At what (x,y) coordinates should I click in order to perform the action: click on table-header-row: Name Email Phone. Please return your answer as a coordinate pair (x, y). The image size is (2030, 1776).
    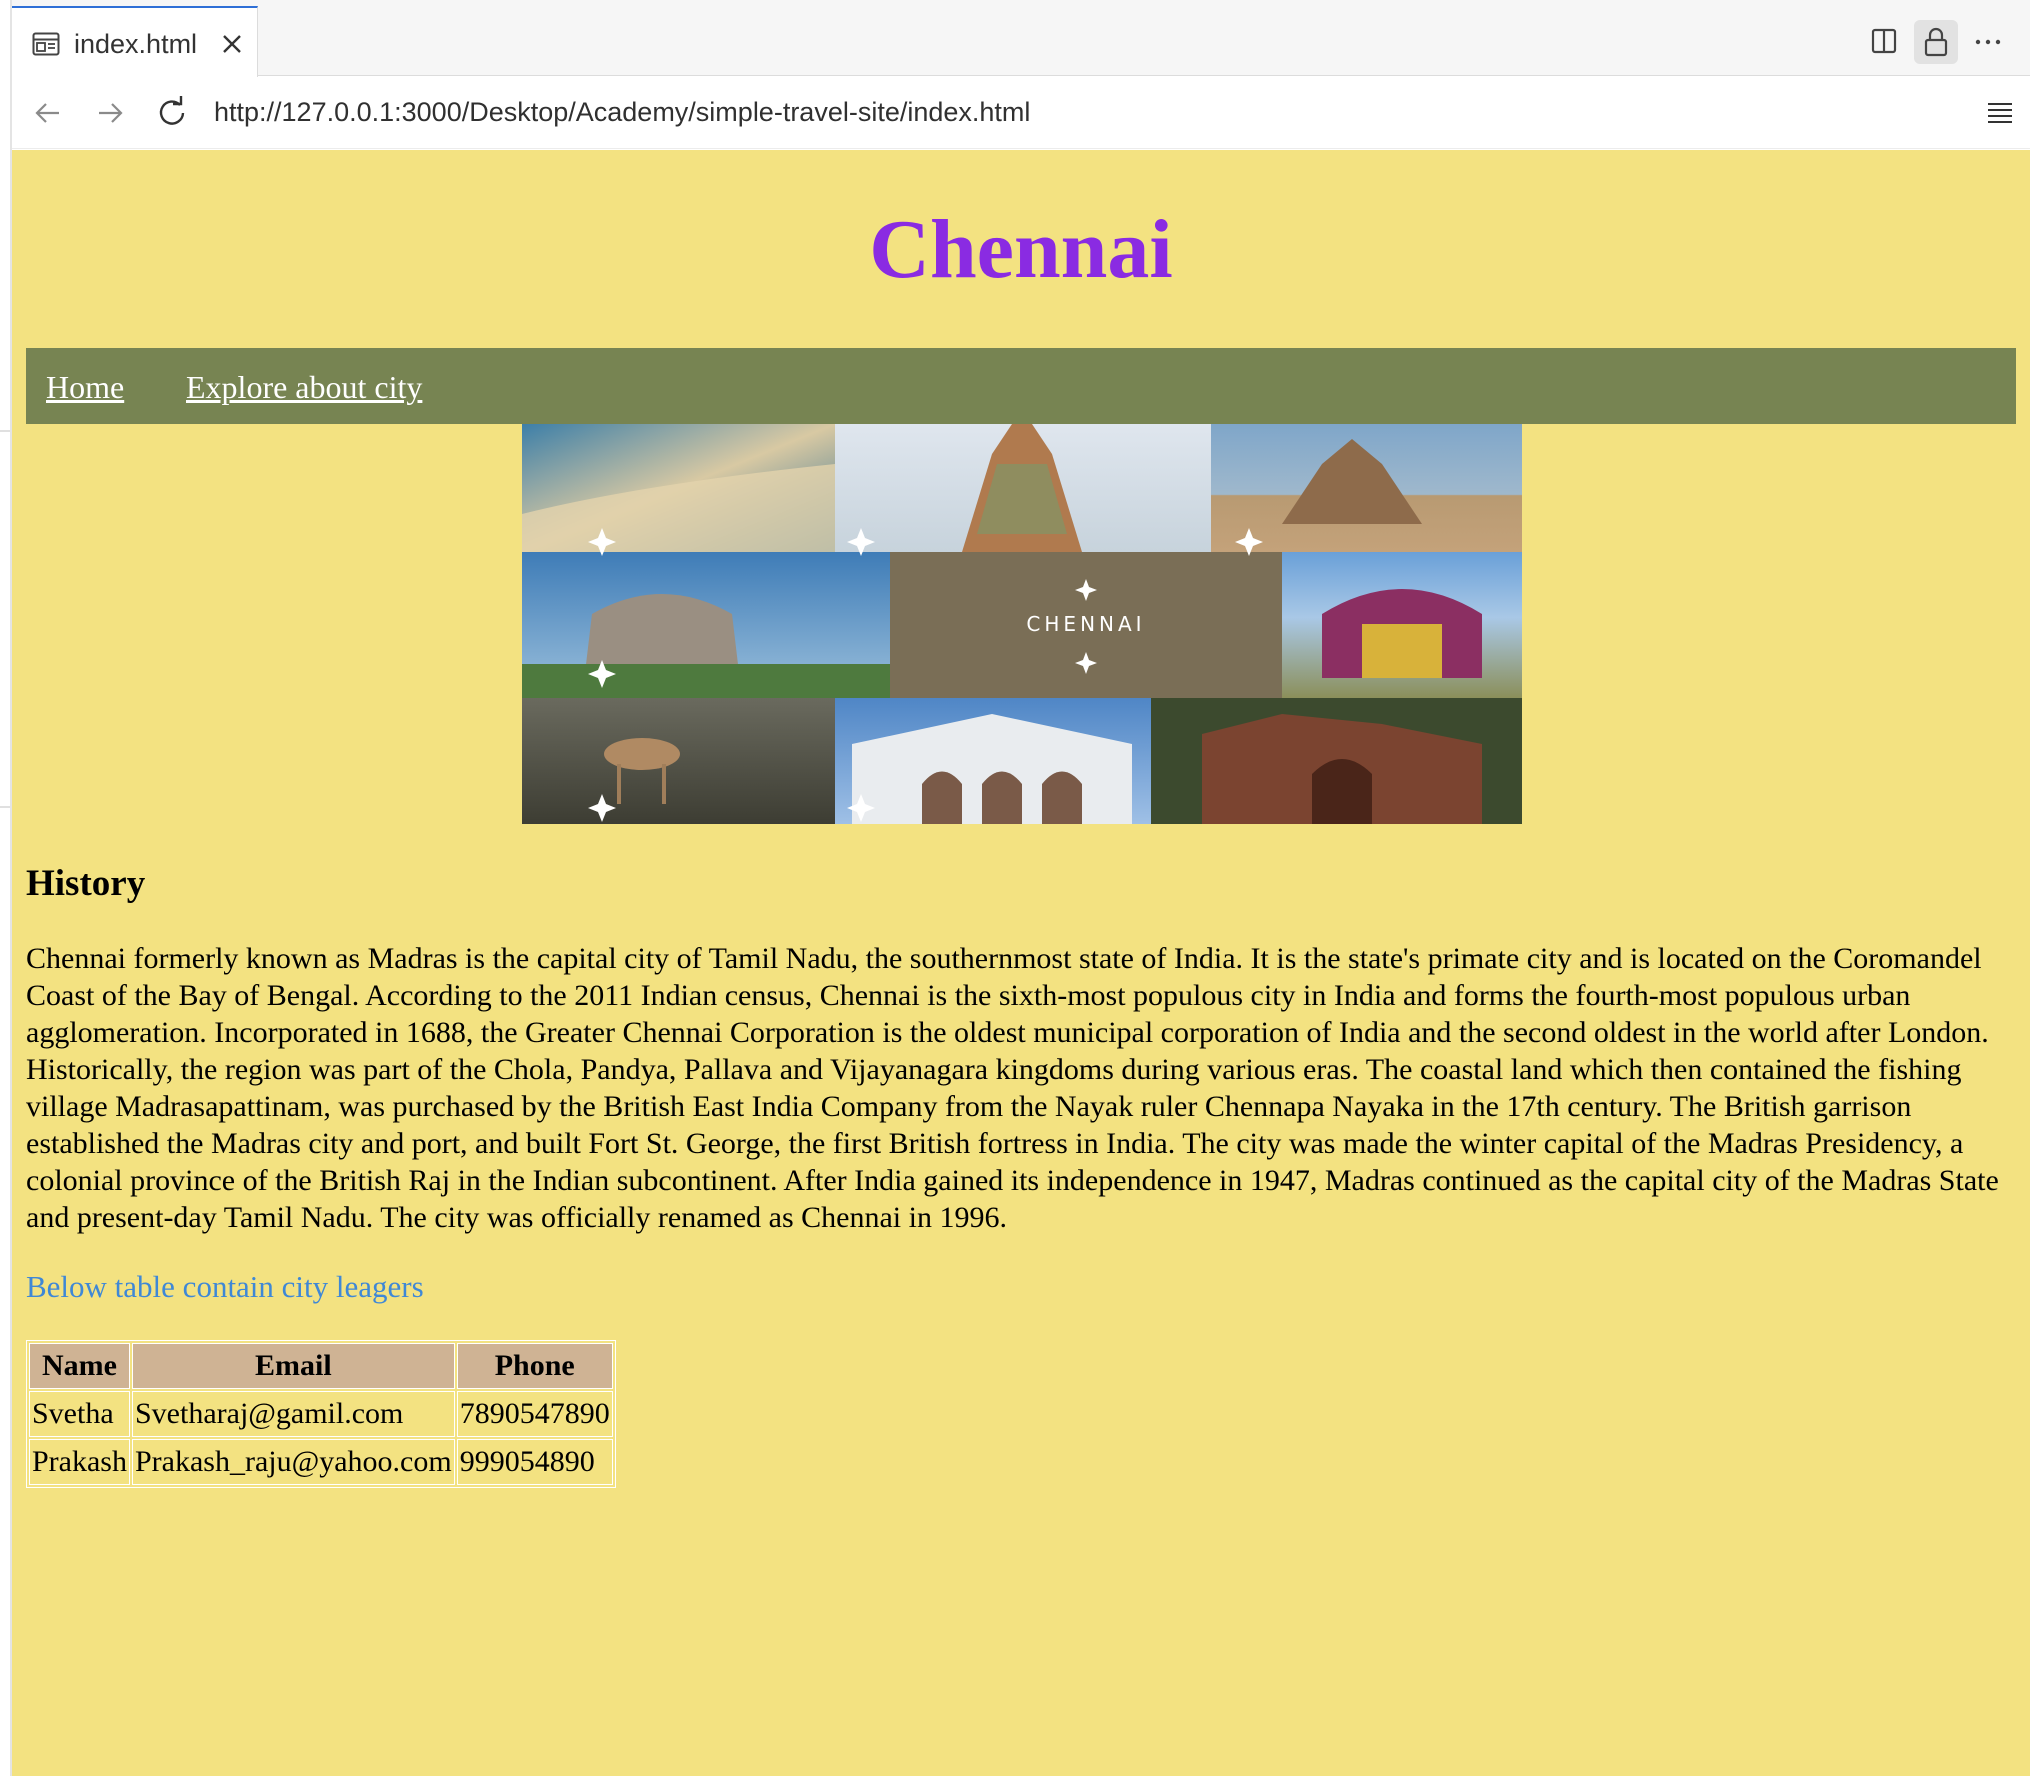
    Looking at the image, I should click on (321, 1366).